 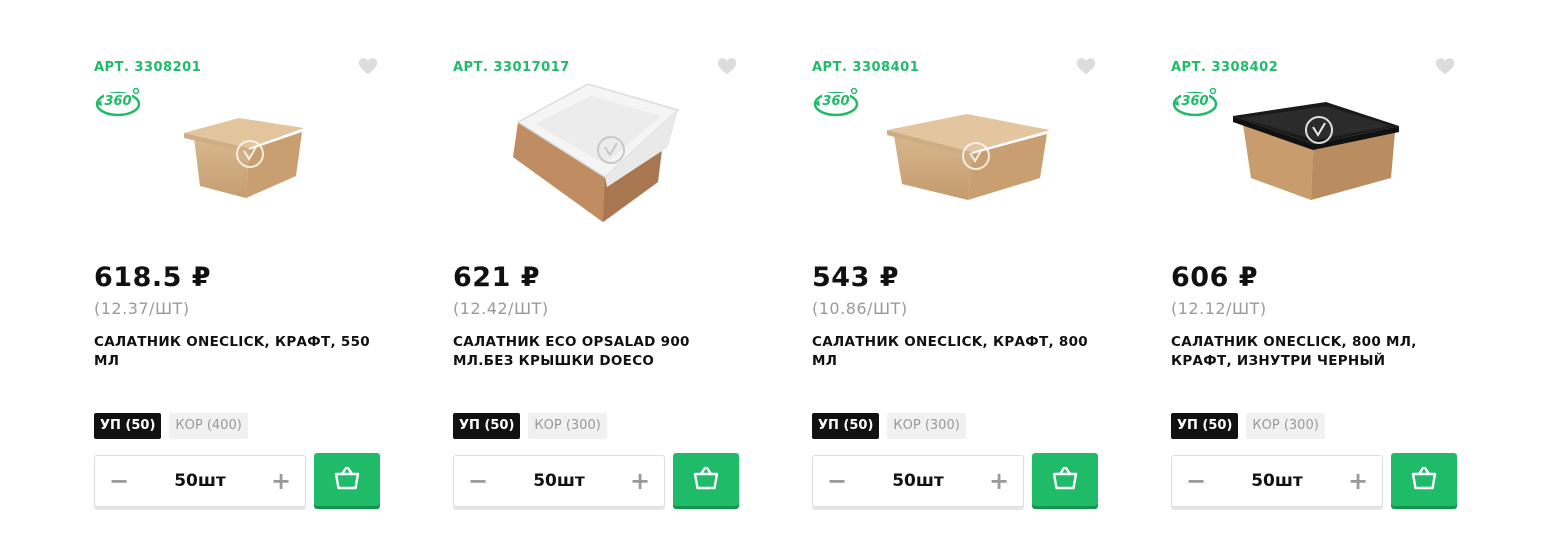 I want to click on pack-option-box: КОР (400), so click(x=208, y=426).